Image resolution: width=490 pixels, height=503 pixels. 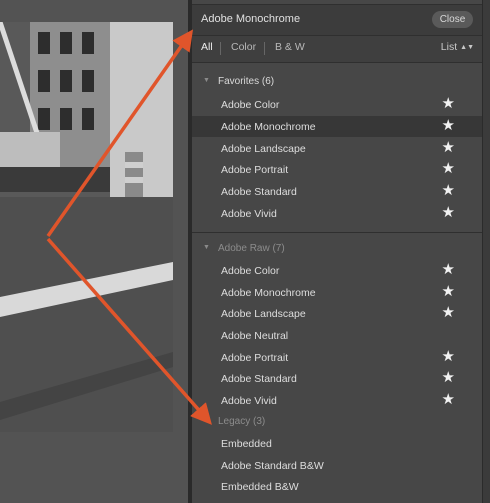 What do you see at coordinates (449, 47) in the screenshot?
I see `view-mode-label: List` at bounding box center [449, 47].